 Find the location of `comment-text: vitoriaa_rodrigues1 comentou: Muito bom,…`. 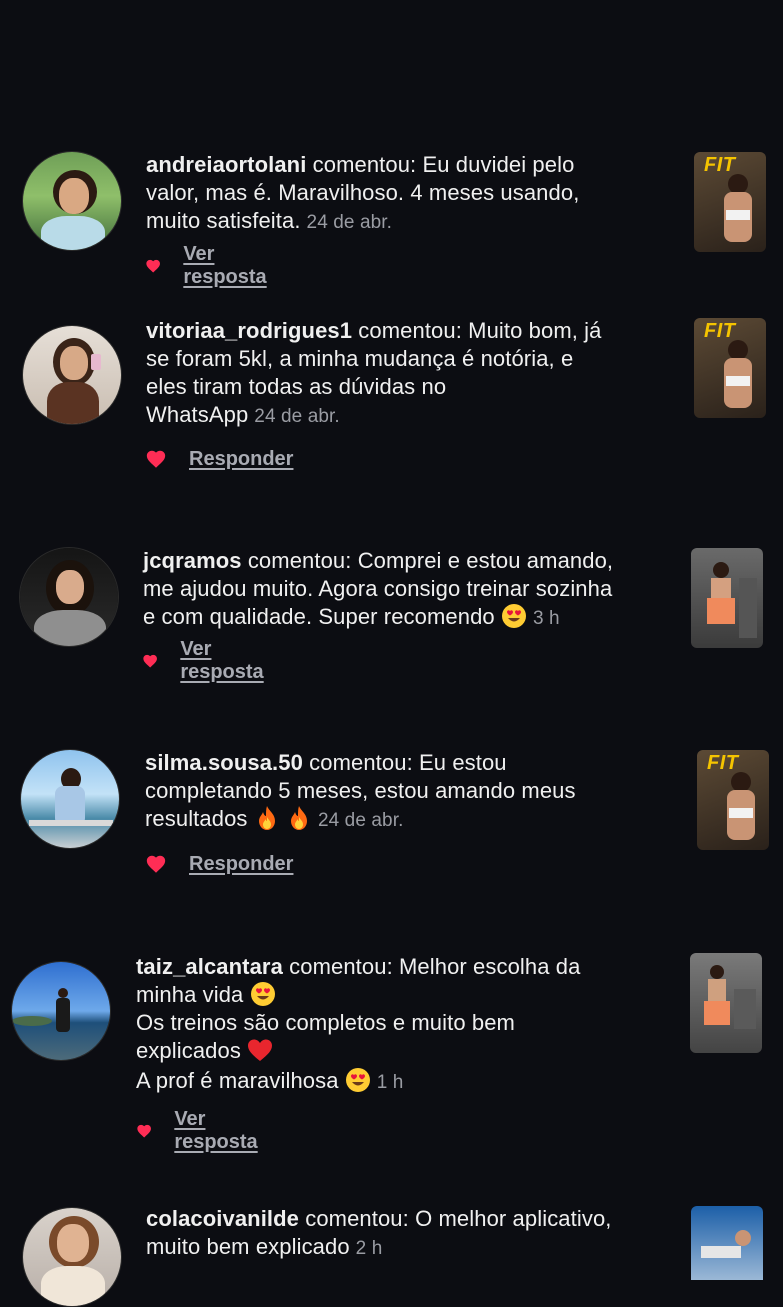

comment-text: vitoriaa_rodrigues1 comentou: Muito bom,… is located at coordinates (406, 374).